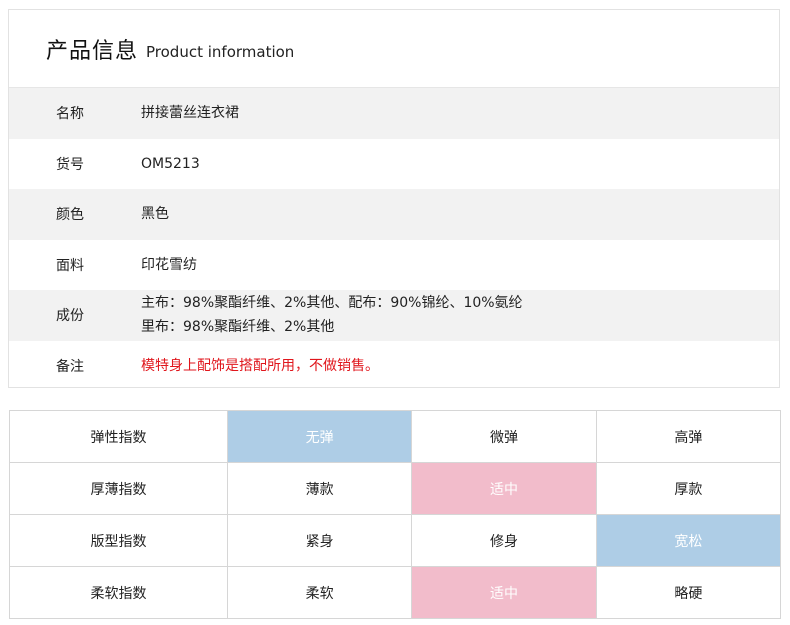 The height and width of the screenshot is (625, 790). I want to click on info-value: OM5213, so click(170, 163).